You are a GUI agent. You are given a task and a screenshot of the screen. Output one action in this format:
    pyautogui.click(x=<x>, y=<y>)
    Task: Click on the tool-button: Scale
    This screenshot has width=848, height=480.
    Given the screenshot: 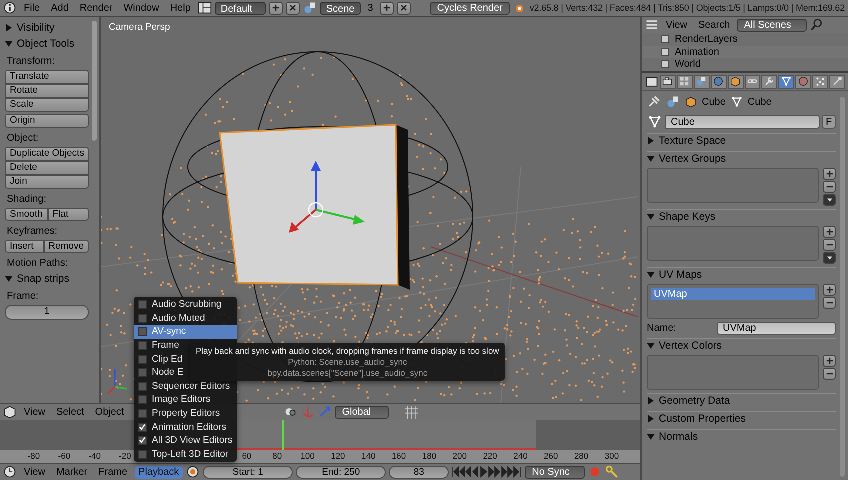 What is the action you would take?
    pyautogui.click(x=47, y=105)
    